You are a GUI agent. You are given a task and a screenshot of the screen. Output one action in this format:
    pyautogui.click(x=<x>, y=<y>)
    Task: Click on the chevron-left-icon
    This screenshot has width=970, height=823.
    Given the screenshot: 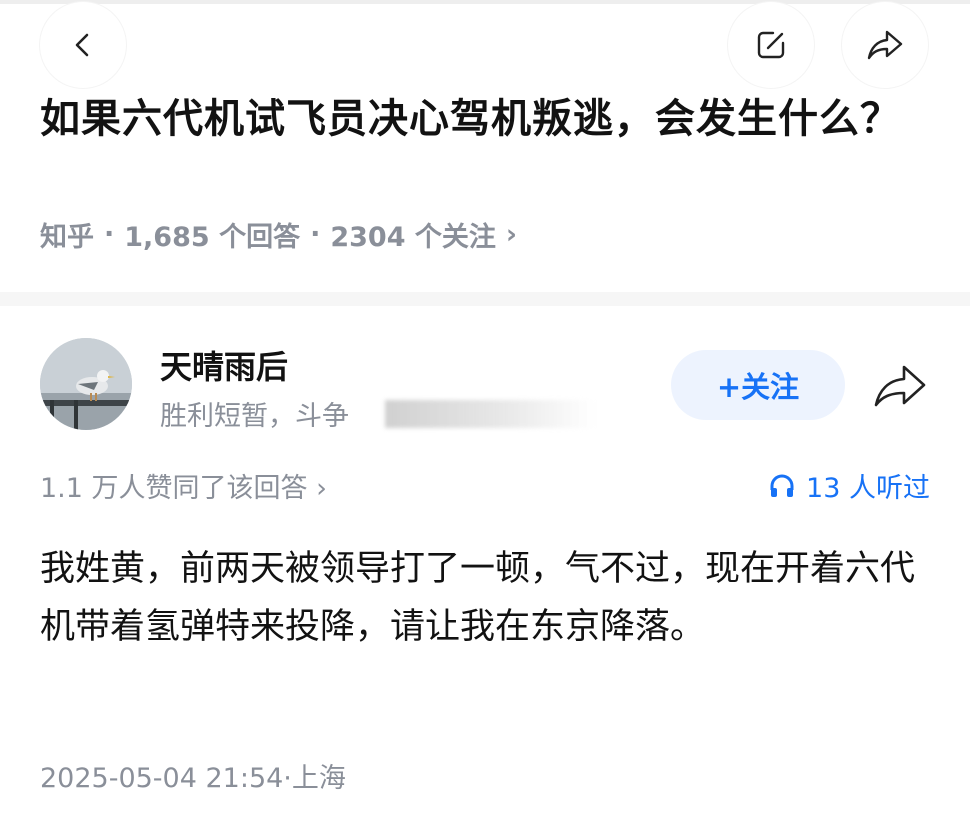 What is the action you would take?
    pyautogui.click(x=82, y=45)
    